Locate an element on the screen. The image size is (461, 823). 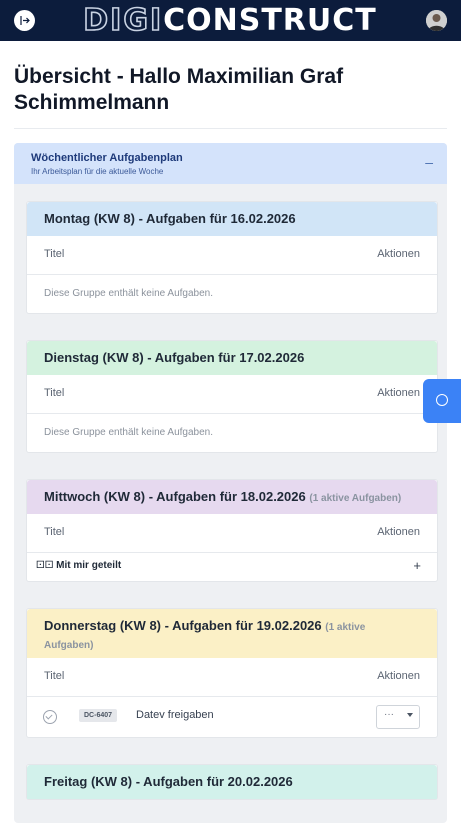
day-title-text: Montag (KW 8) - Aufgaben für 16.02.2026 is located at coordinates (170, 218).